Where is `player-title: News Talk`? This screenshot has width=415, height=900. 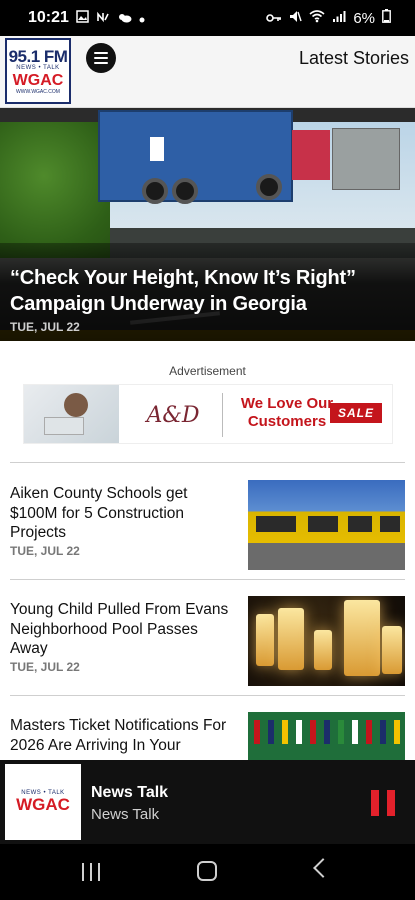 player-title: News Talk is located at coordinates (130, 792).